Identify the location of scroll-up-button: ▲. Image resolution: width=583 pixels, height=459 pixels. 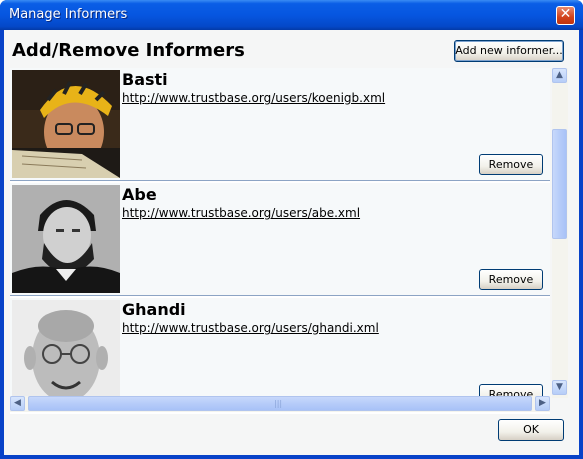
(559, 75).